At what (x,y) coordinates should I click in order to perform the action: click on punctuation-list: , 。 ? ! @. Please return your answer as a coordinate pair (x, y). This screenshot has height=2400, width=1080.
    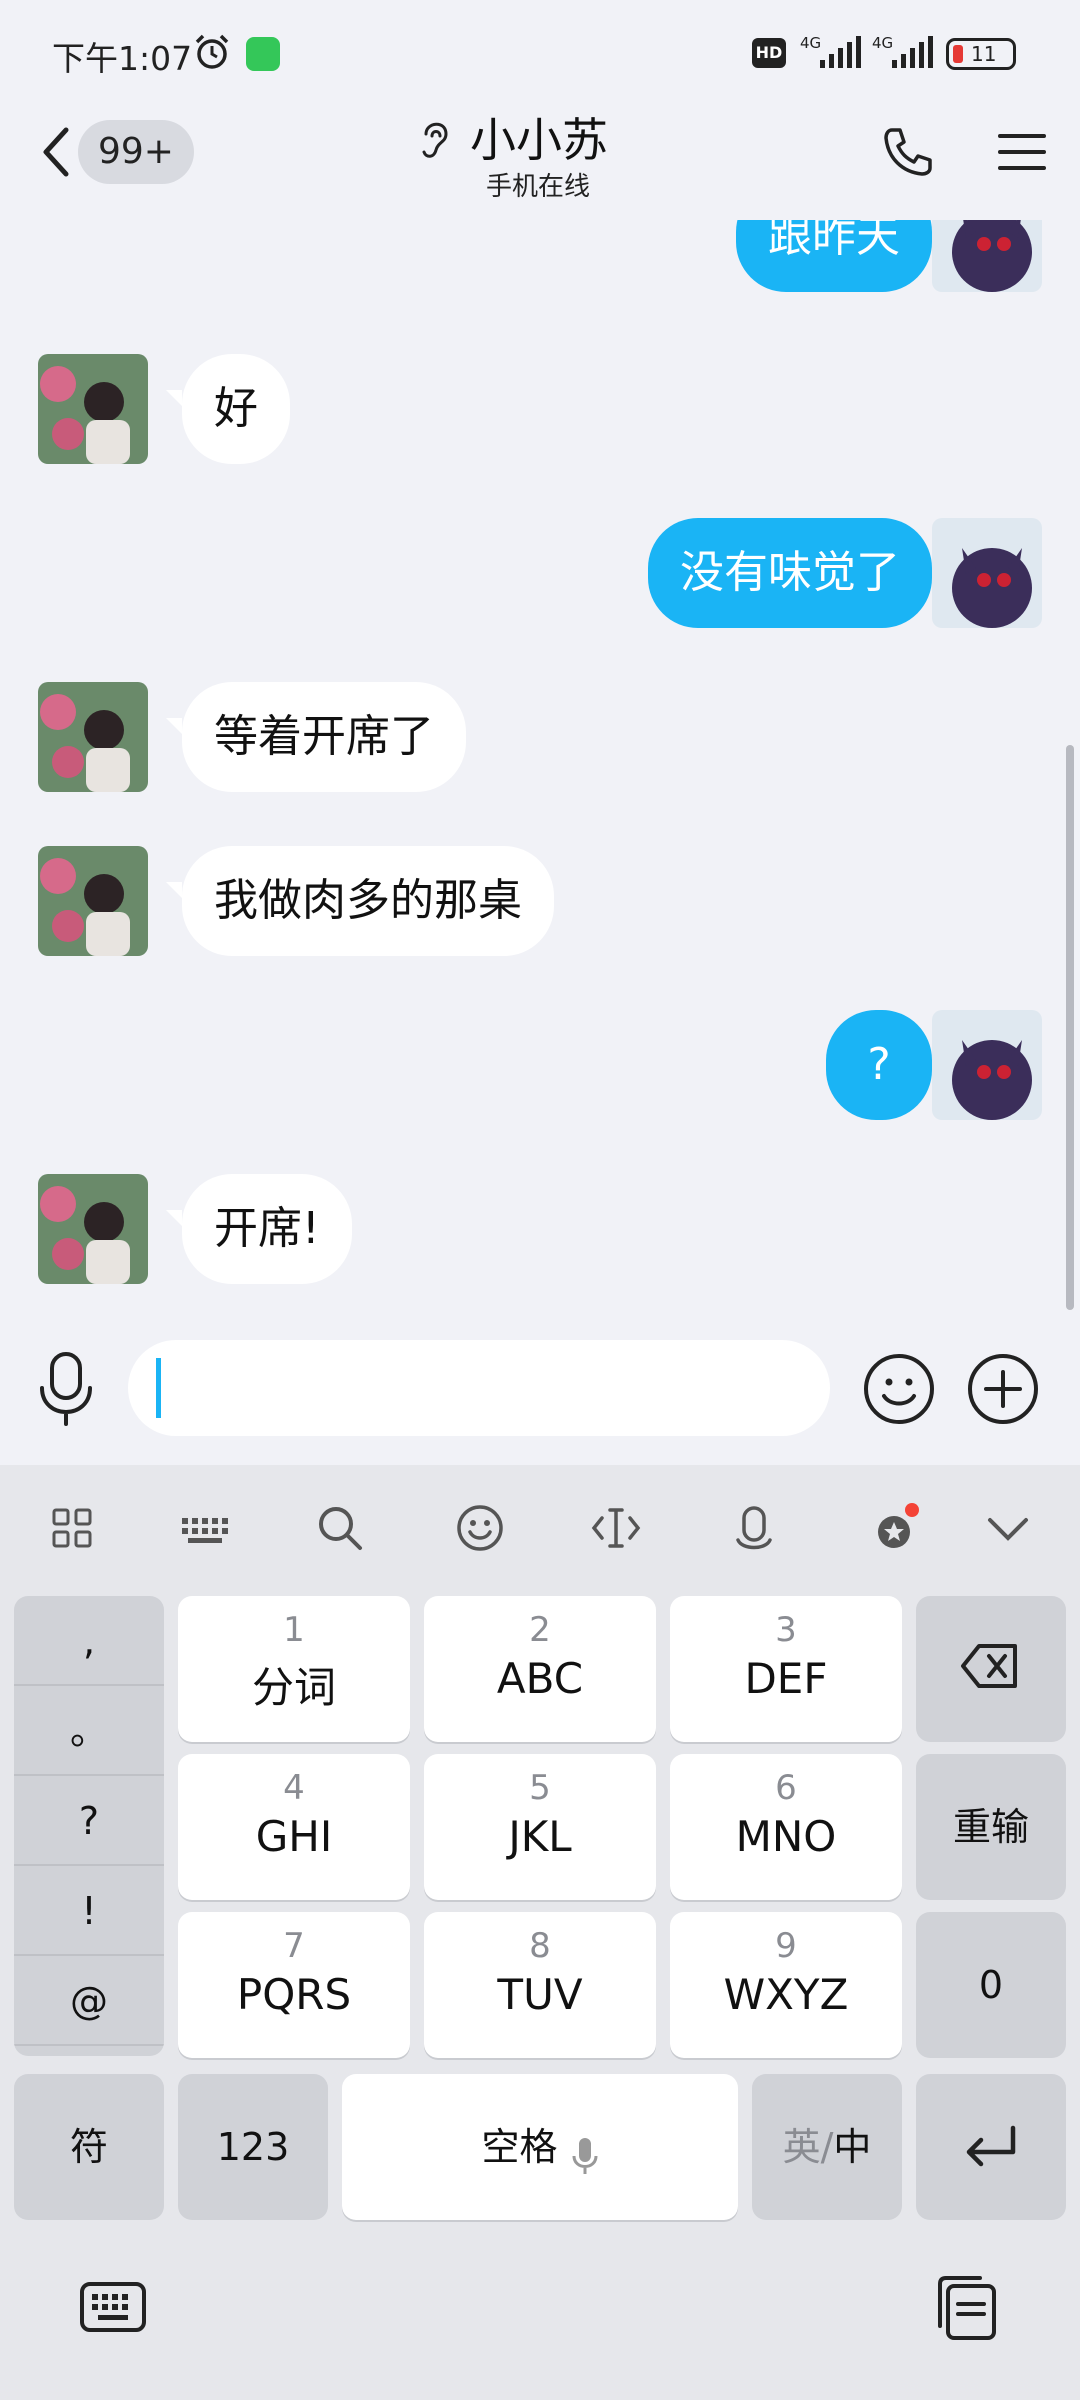
    Looking at the image, I should click on (89, 1826).